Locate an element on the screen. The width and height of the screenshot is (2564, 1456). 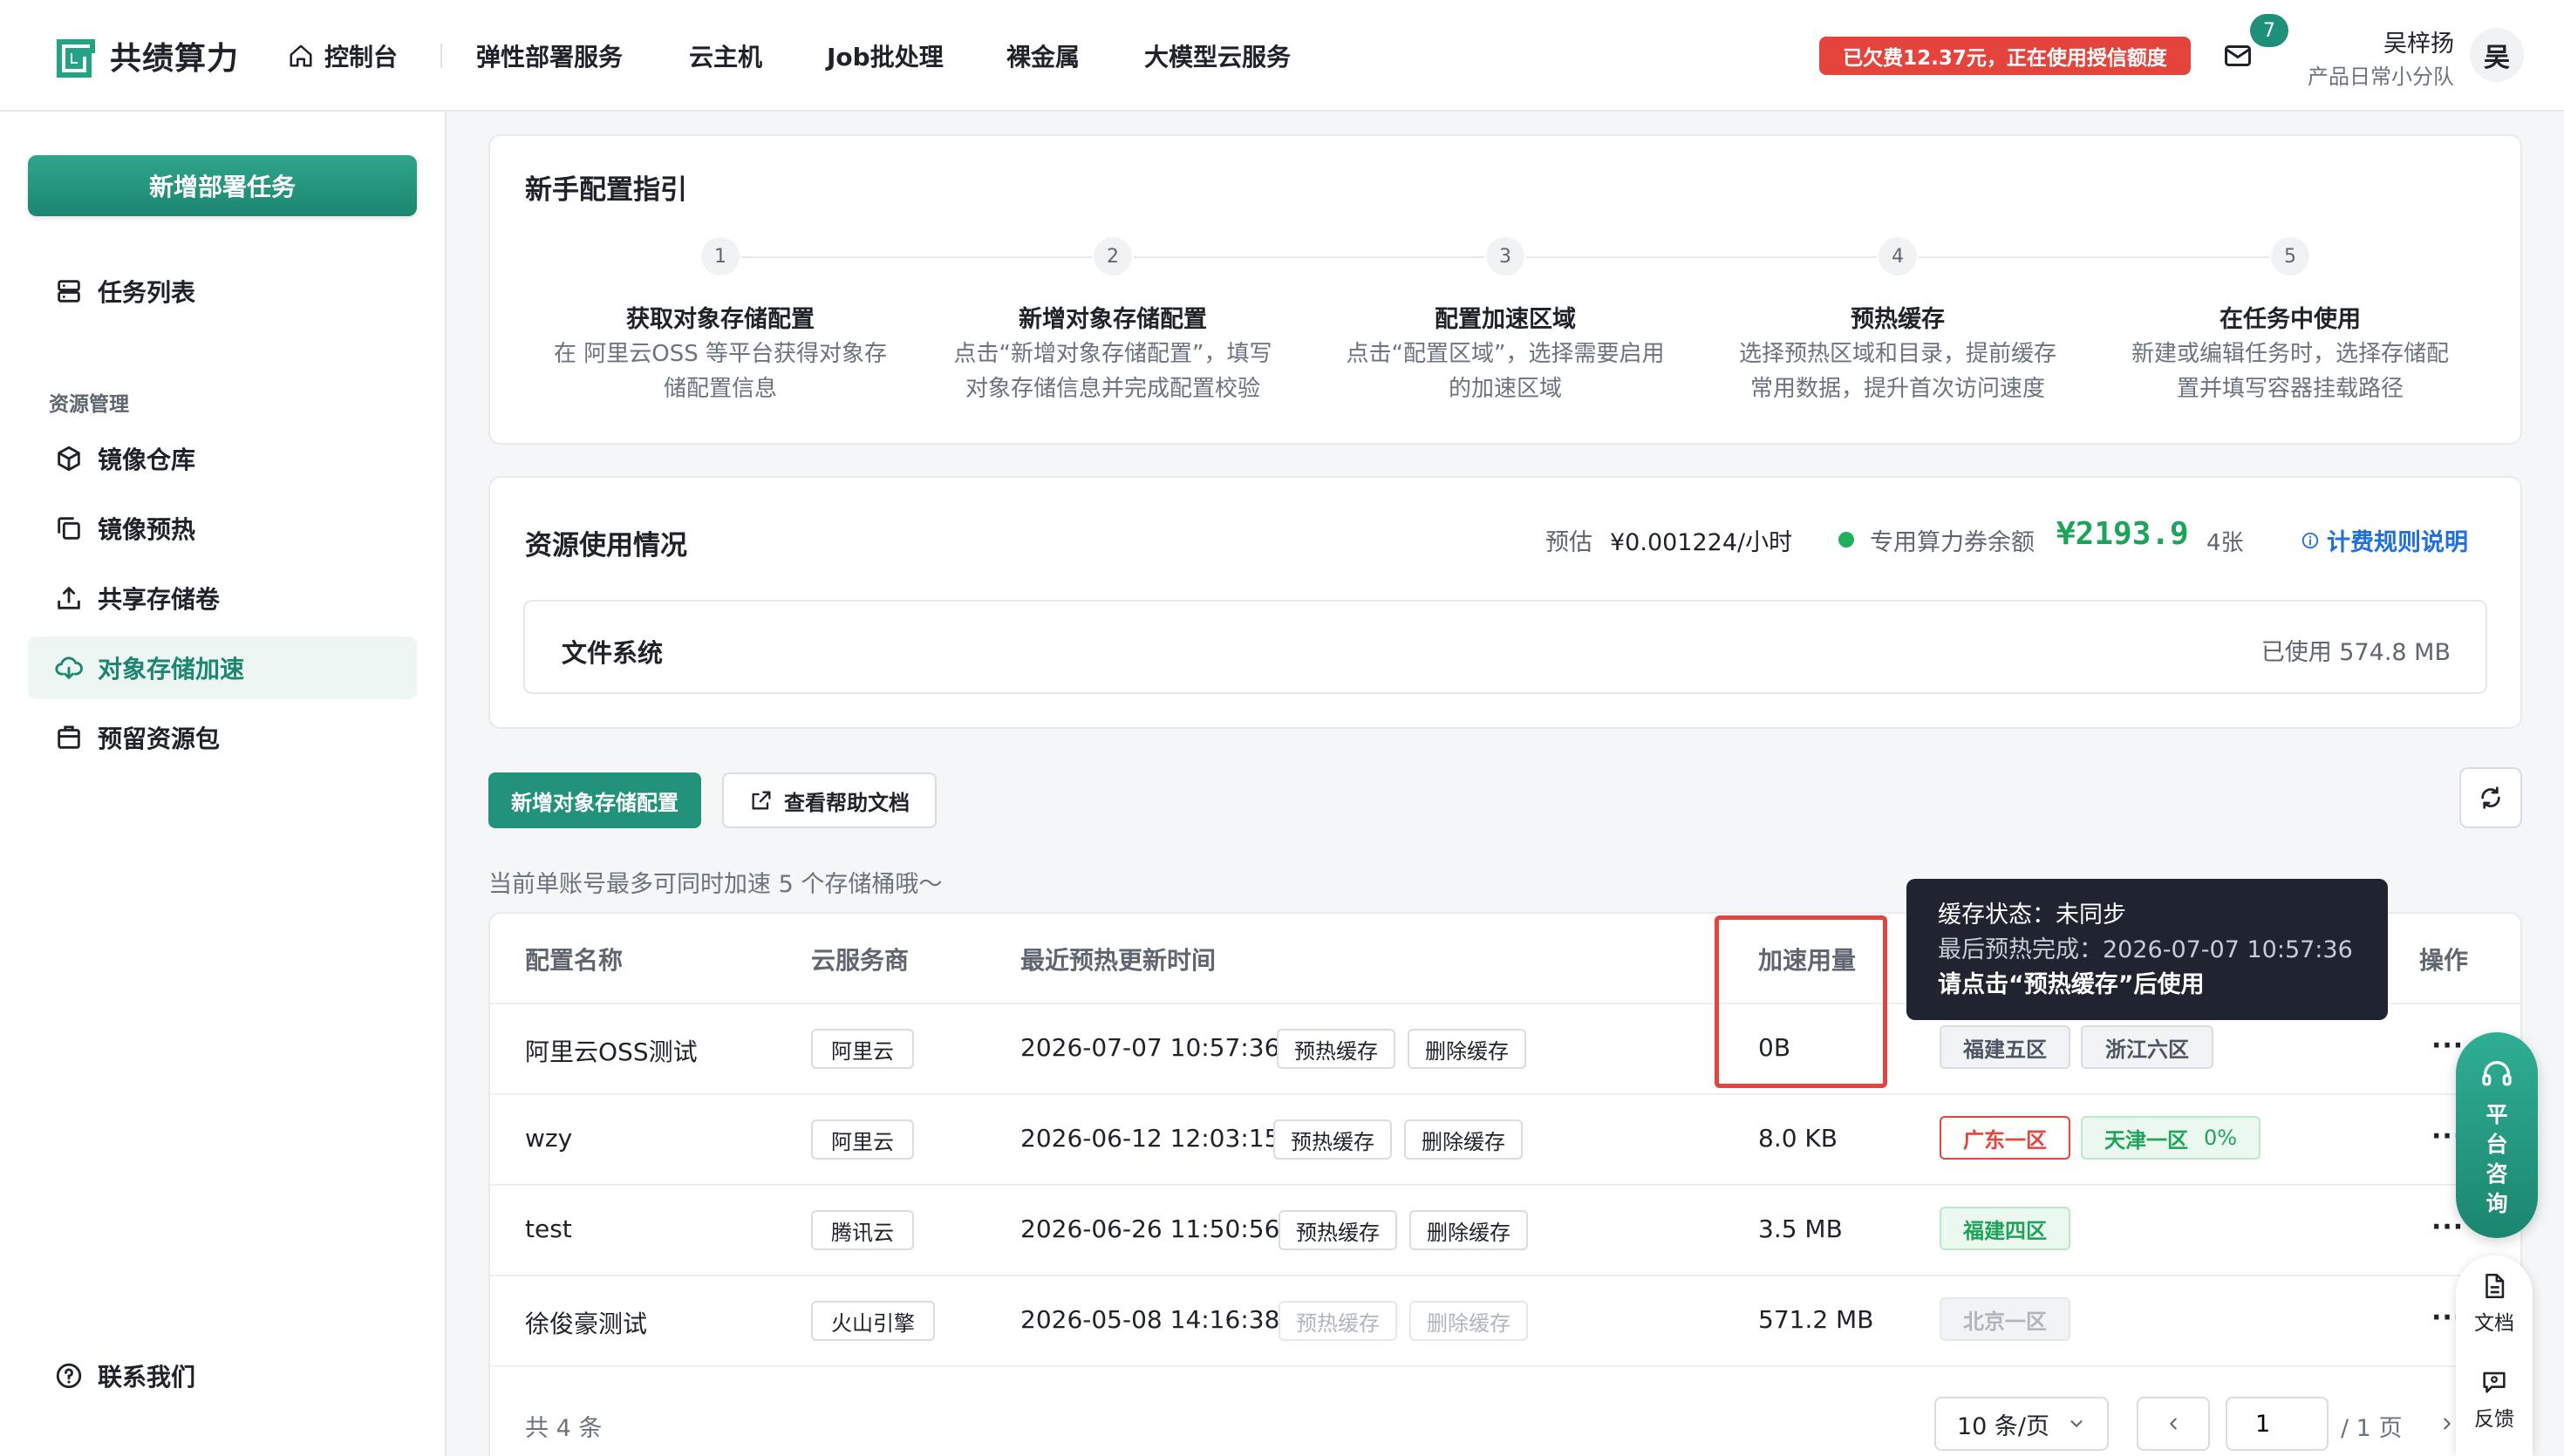
filesystem-used: 已使用 574.8 MB is located at coordinates (2356, 652).